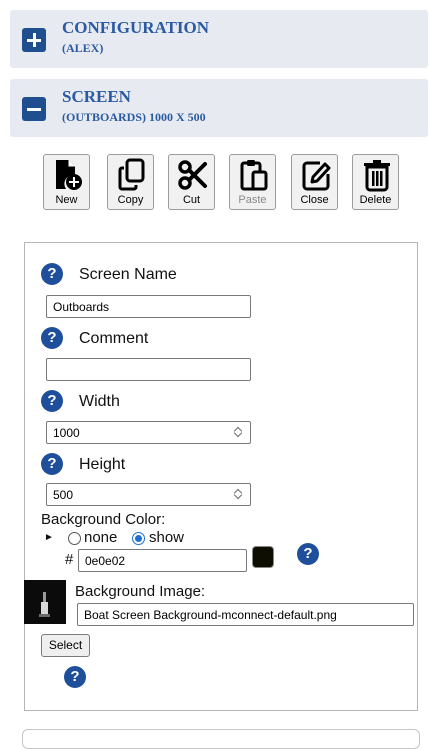 This screenshot has height=749, width=430. I want to click on background-image-thumbnail, so click(45, 602).